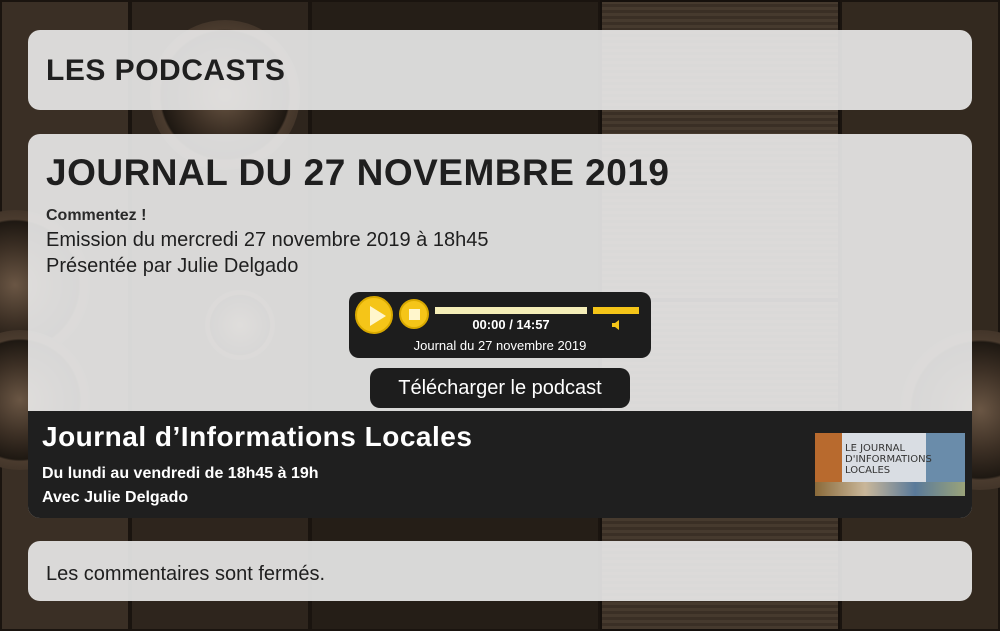 This screenshot has width=1000, height=631. I want to click on volume-slider, so click(616, 310).